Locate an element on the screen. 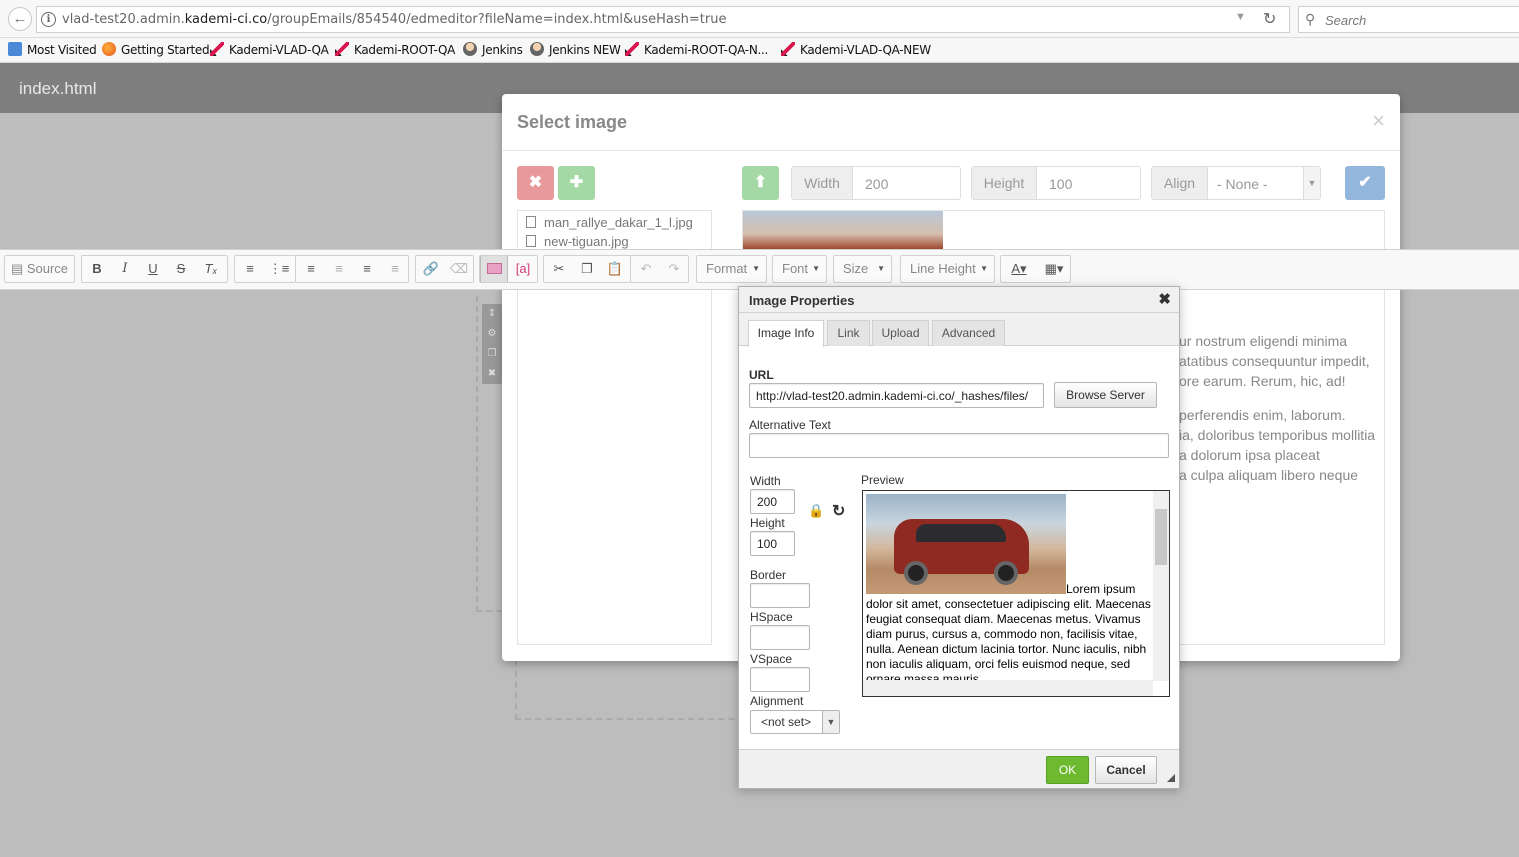  undo-icon: ↶ is located at coordinates (646, 269).